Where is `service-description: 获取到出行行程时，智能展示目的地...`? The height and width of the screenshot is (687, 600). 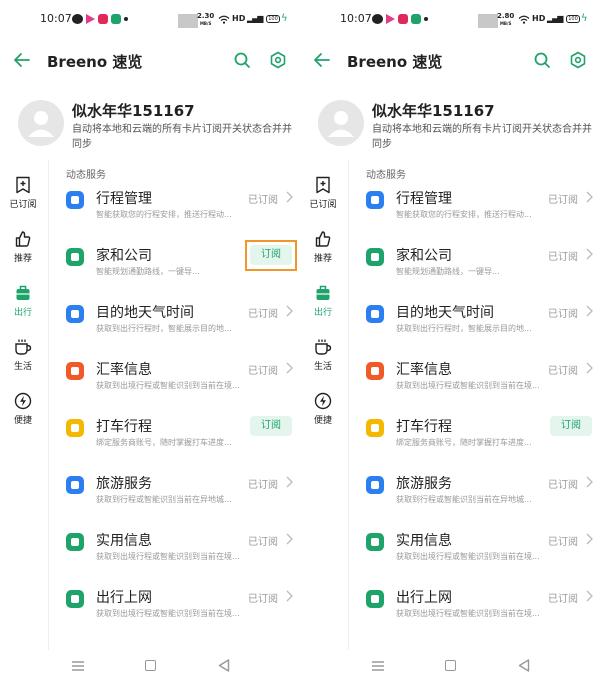
service-description: 获取到出行行程时，智能展示目的地... is located at coordinates (464, 328).